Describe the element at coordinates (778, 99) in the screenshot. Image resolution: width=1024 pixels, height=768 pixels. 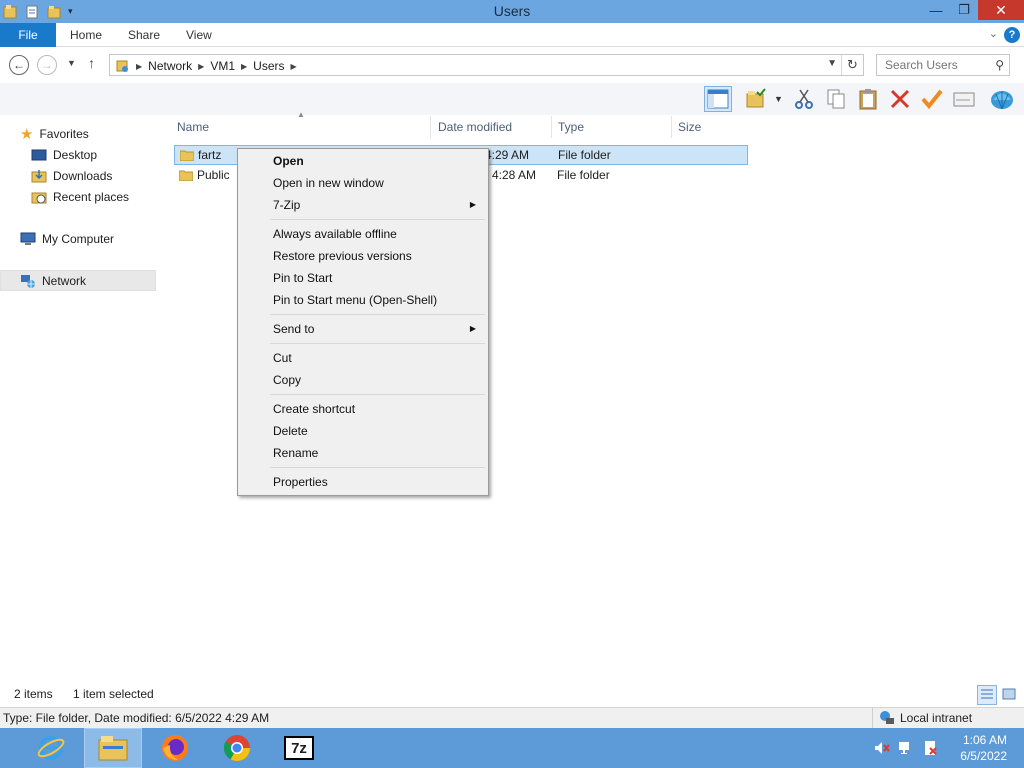
I see `folder-options-dropdown-icon: ▼` at that location.